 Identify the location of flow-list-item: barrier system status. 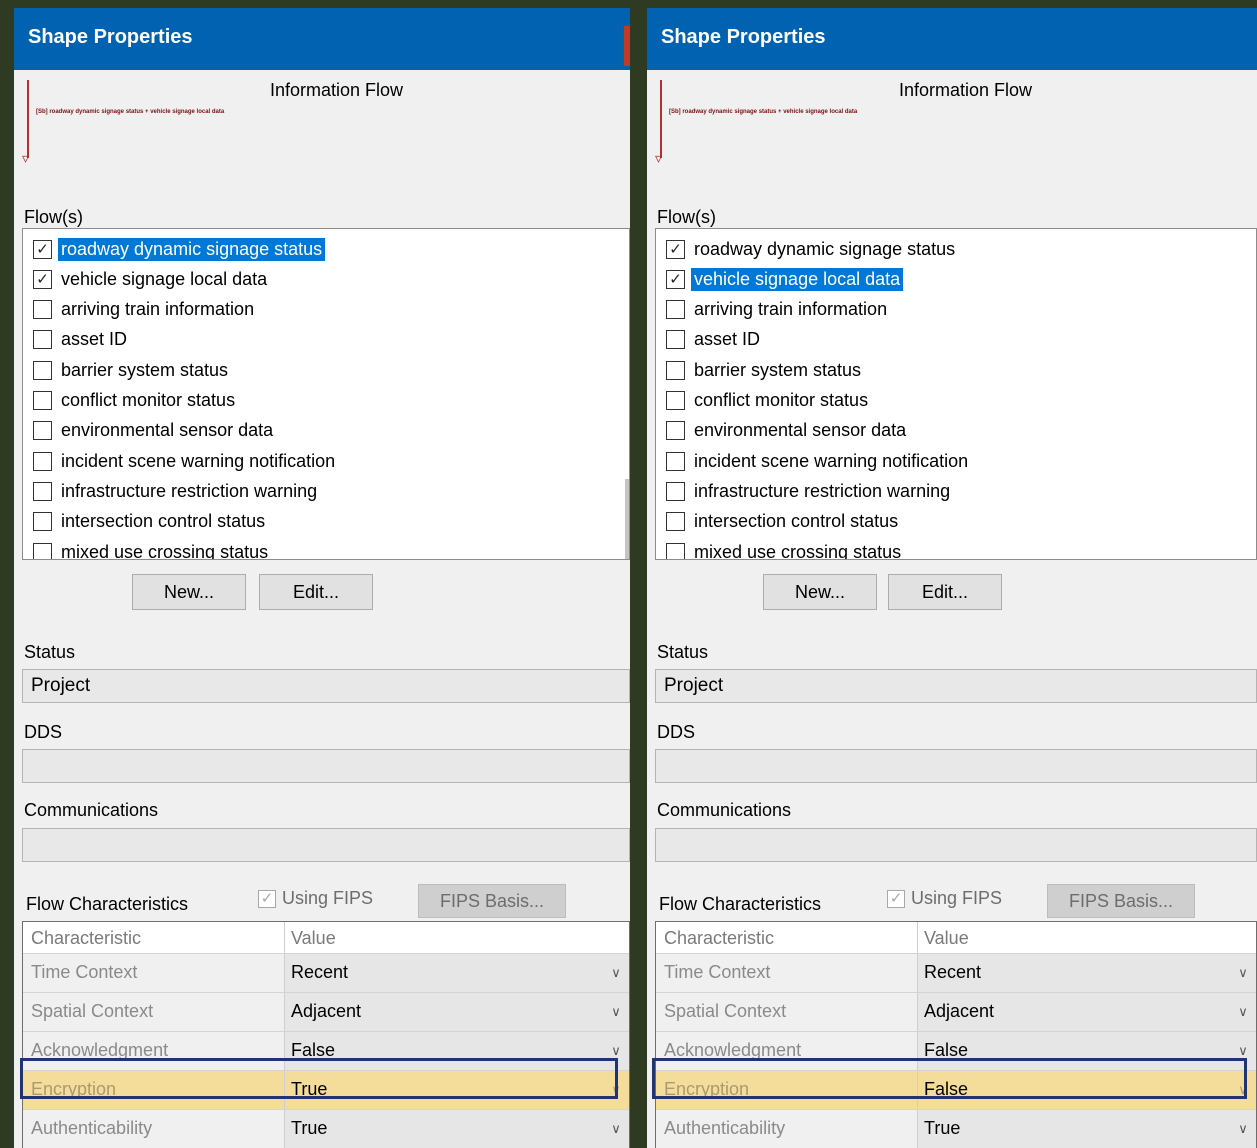
(765, 370).